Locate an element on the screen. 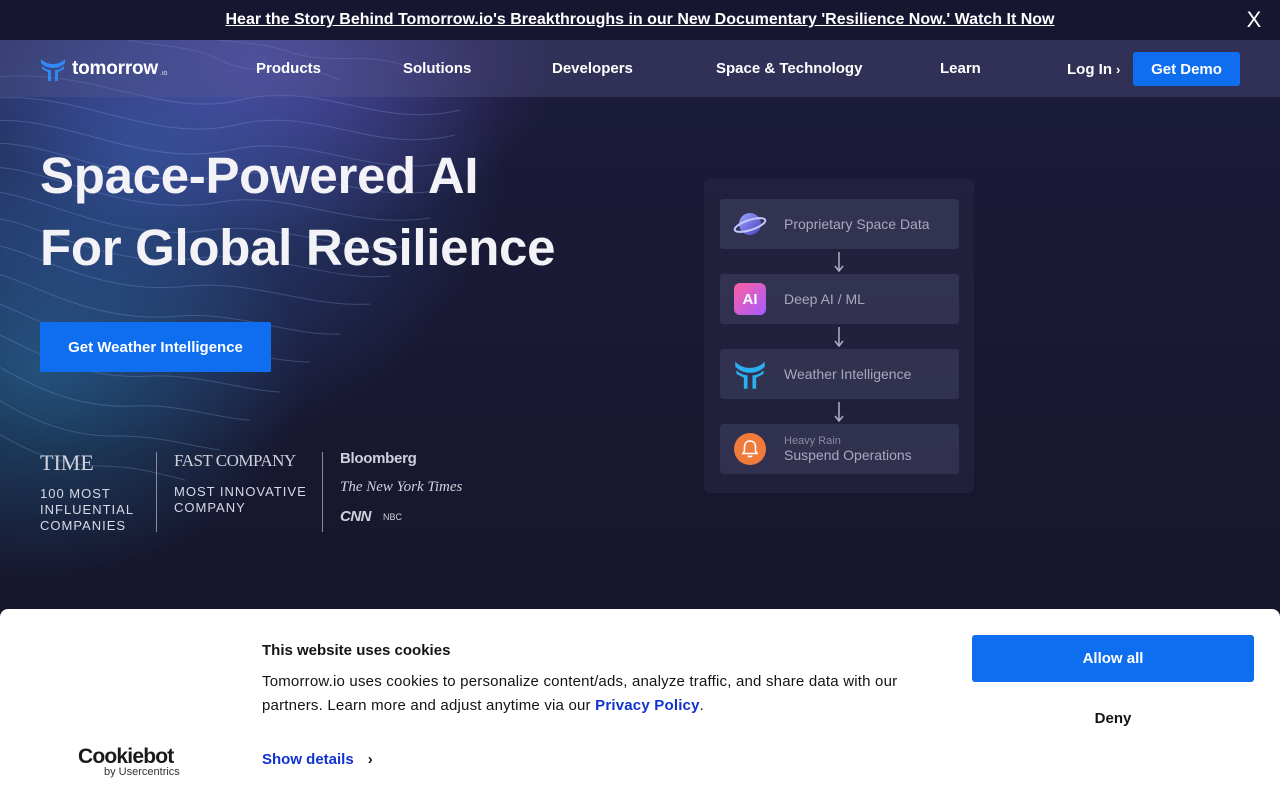 The height and width of the screenshot is (800, 1280). get-demo-button: Get Demo is located at coordinates (1186, 69).